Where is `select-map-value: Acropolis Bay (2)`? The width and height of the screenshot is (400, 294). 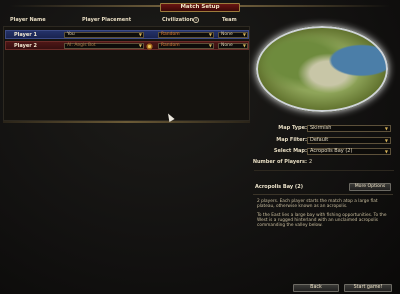
select-map-value: Acropolis Bay (2) is located at coordinates (331, 151).